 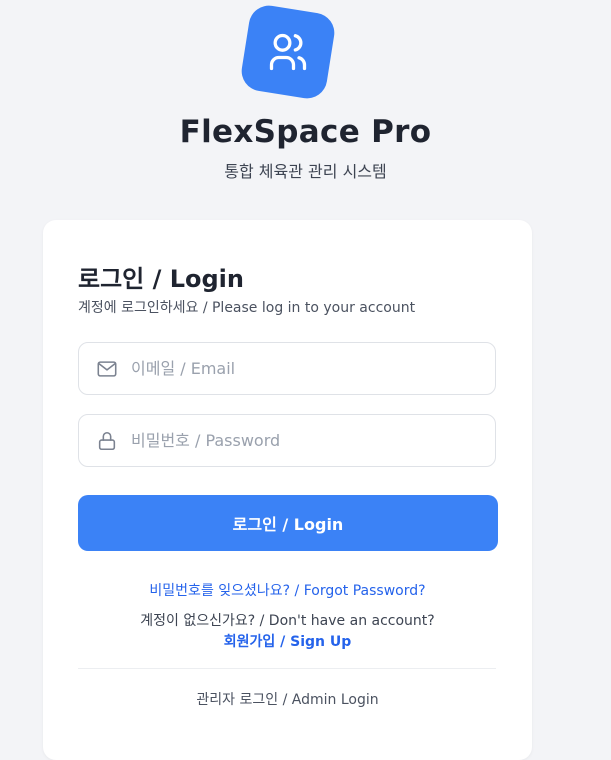 I want to click on lock-icon, so click(x=107, y=441).